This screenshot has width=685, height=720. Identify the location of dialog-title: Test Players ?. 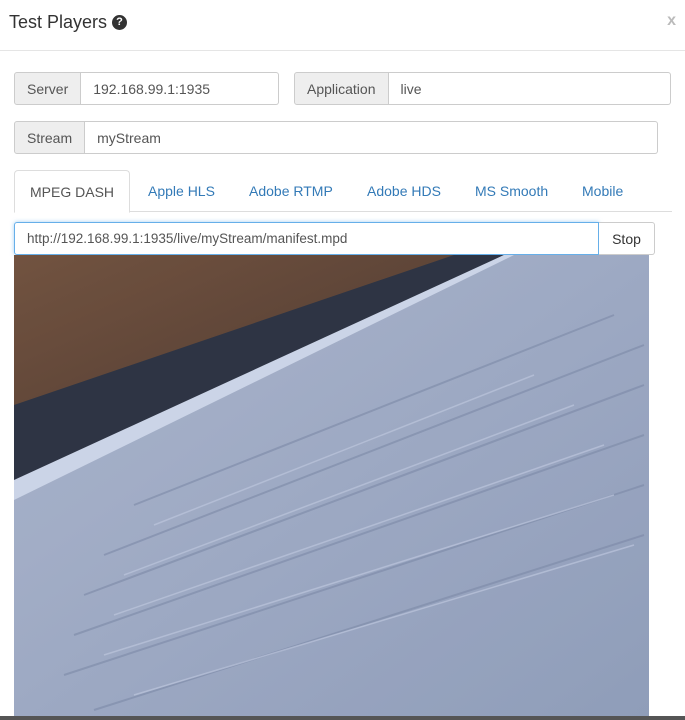
(68, 22).